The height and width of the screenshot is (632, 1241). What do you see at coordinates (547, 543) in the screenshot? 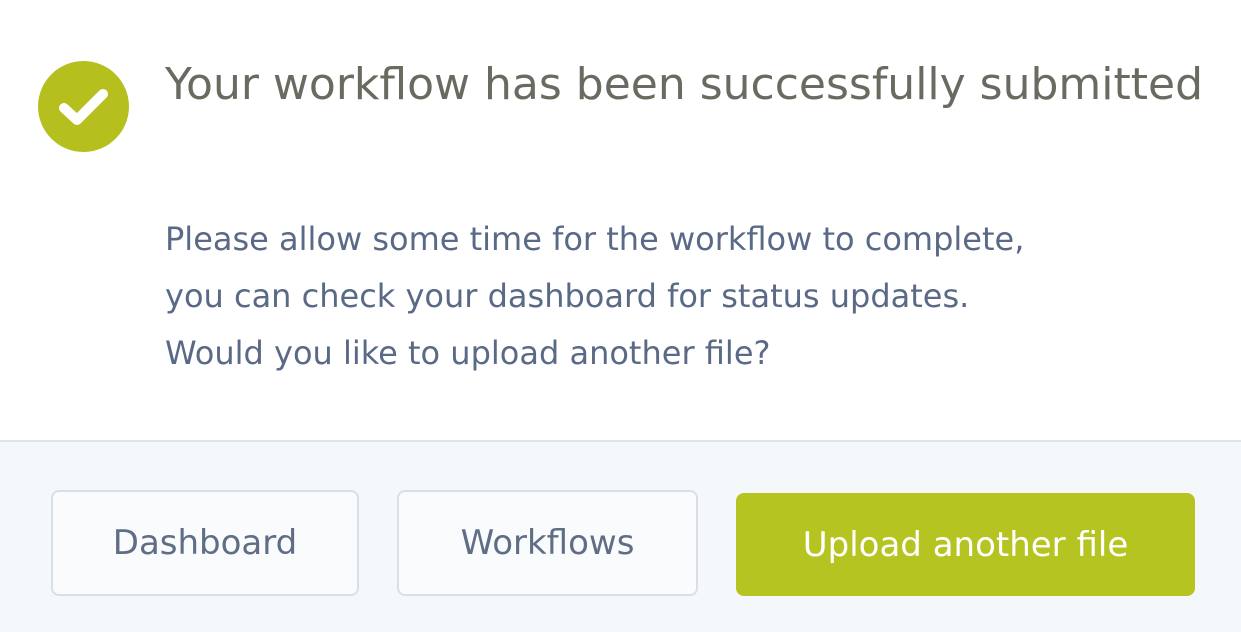
I see `workflows-button: Workflows` at bounding box center [547, 543].